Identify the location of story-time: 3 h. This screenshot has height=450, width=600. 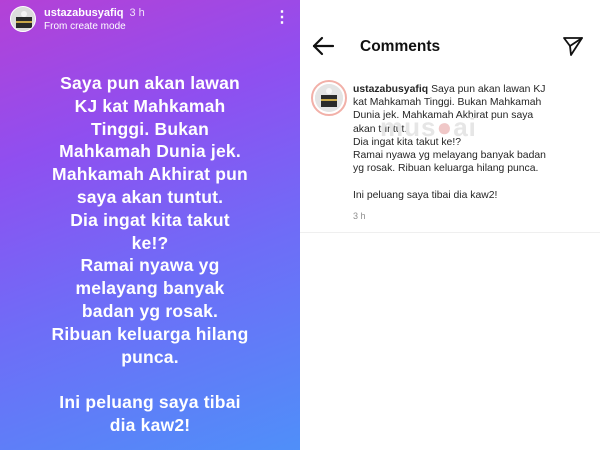
(137, 13).